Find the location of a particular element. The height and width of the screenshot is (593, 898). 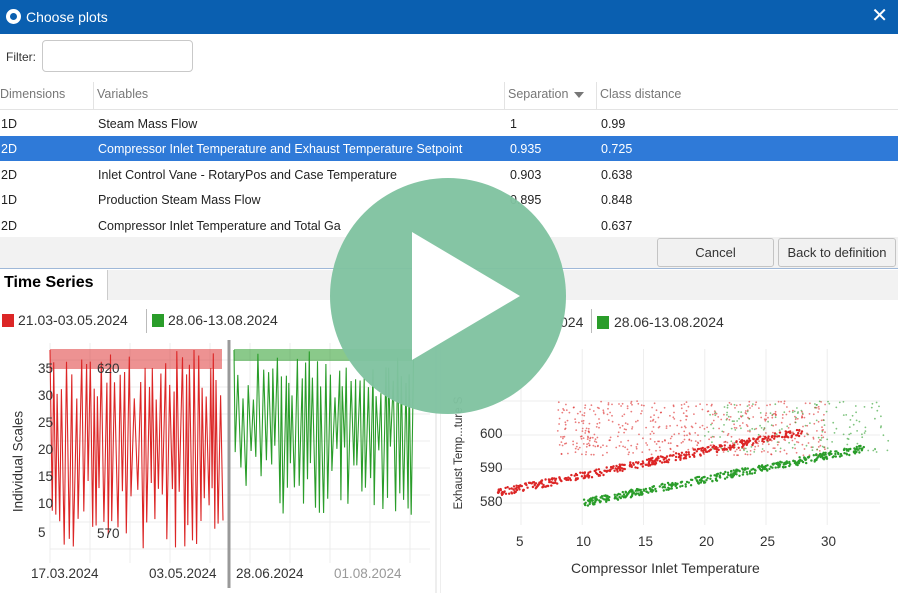

legend-label: 28.06-13.08.2024 is located at coordinates (669, 322).